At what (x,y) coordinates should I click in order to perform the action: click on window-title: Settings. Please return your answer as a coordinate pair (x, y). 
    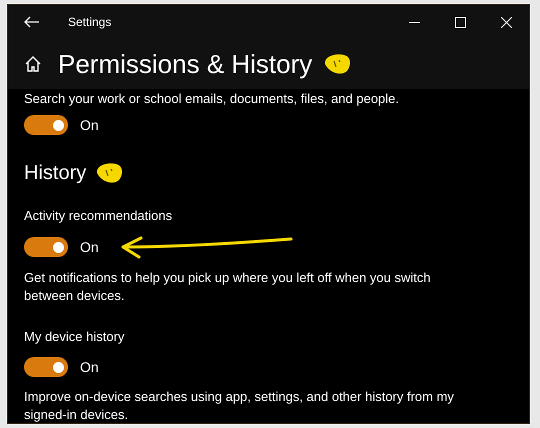
    Looking at the image, I should click on (90, 22).